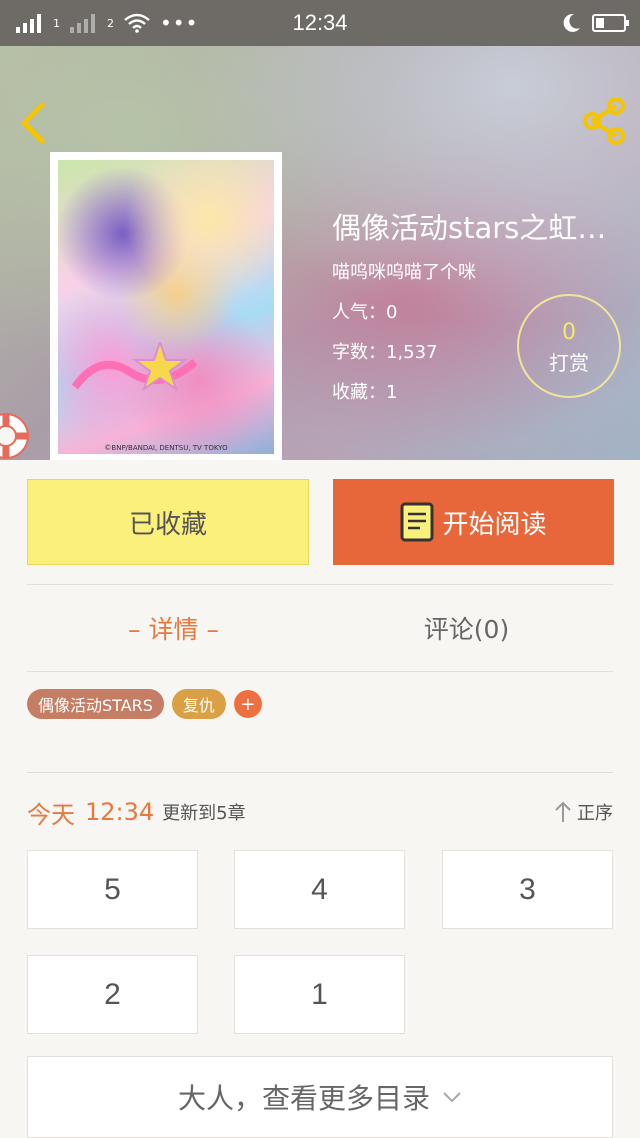 This screenshot has height=1138, width=640. What do you see at coordinates (563, 811) in the screenshot?
I see `sort-up-arrow-icon` at bounding box center [563, 811].